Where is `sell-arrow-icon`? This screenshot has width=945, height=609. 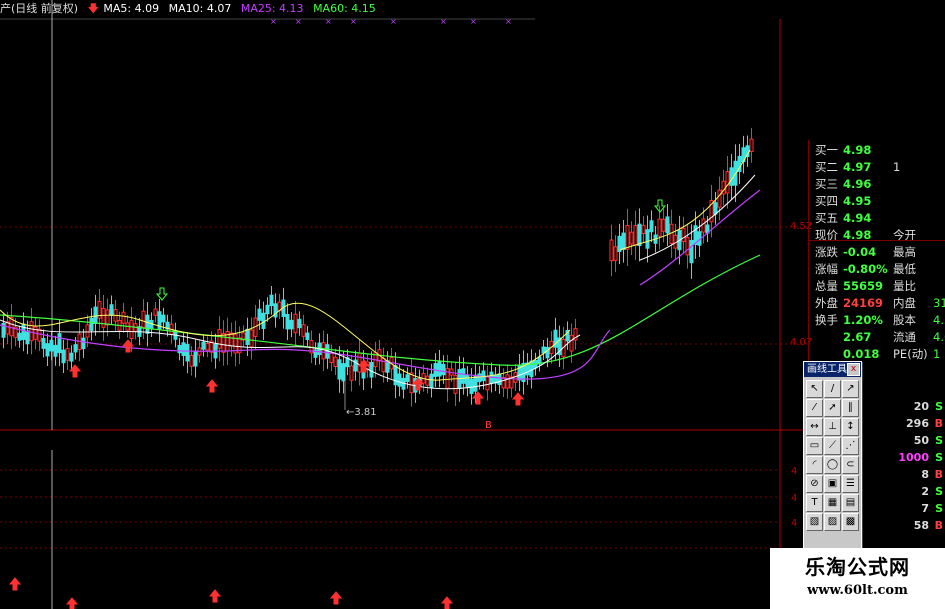
sell-arrow-icon is located at coordinates (162, 294).